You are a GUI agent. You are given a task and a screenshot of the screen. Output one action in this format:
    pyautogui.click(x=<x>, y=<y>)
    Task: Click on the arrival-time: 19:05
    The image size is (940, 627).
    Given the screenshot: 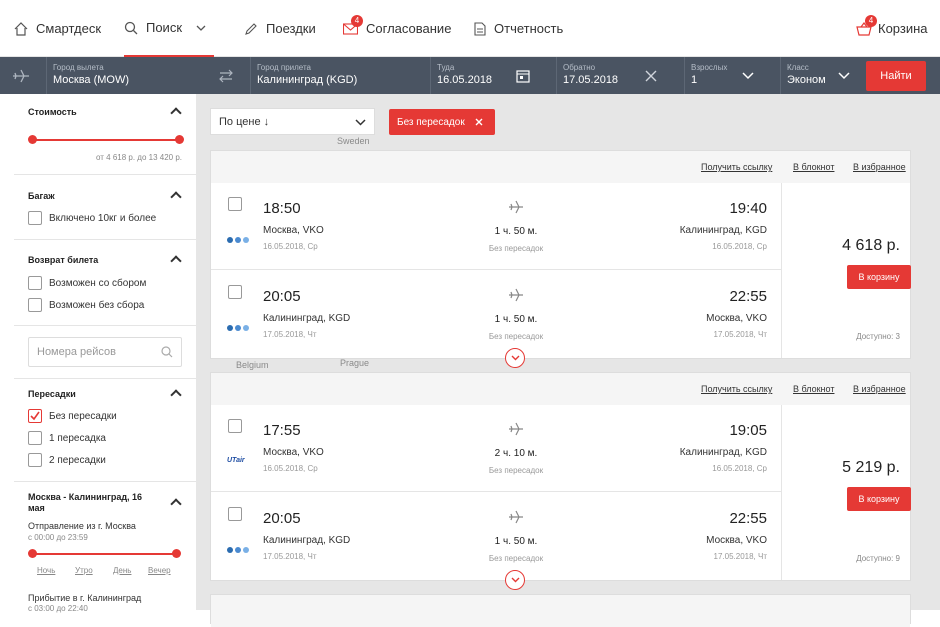 What is the action you would take?
    pyautogui.click(x=748, y=430)
    